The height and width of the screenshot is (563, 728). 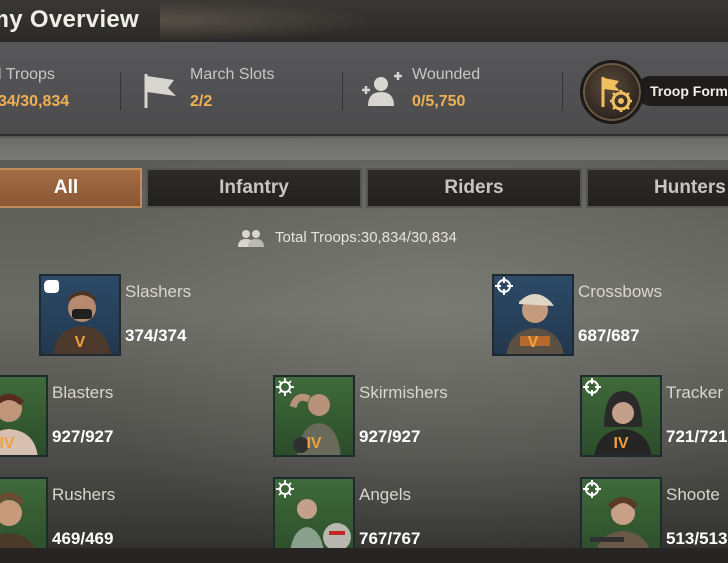 I want to click on tab-infantry: Infantry, so click(x=254, y=188).